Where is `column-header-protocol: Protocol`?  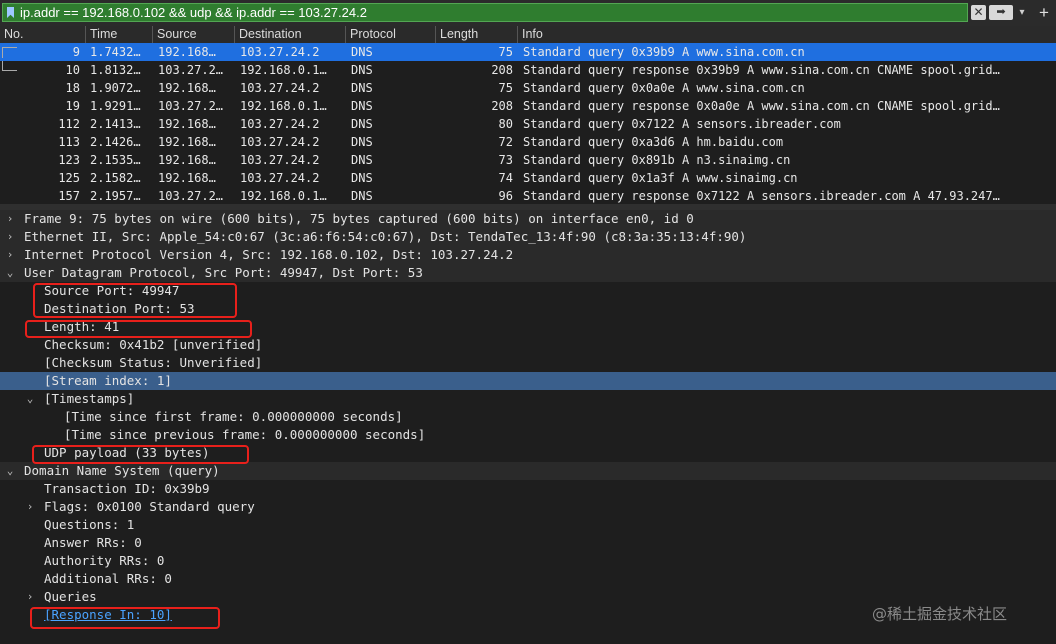
column-header-protocol: Protocol is located at coordinates (391, 34).